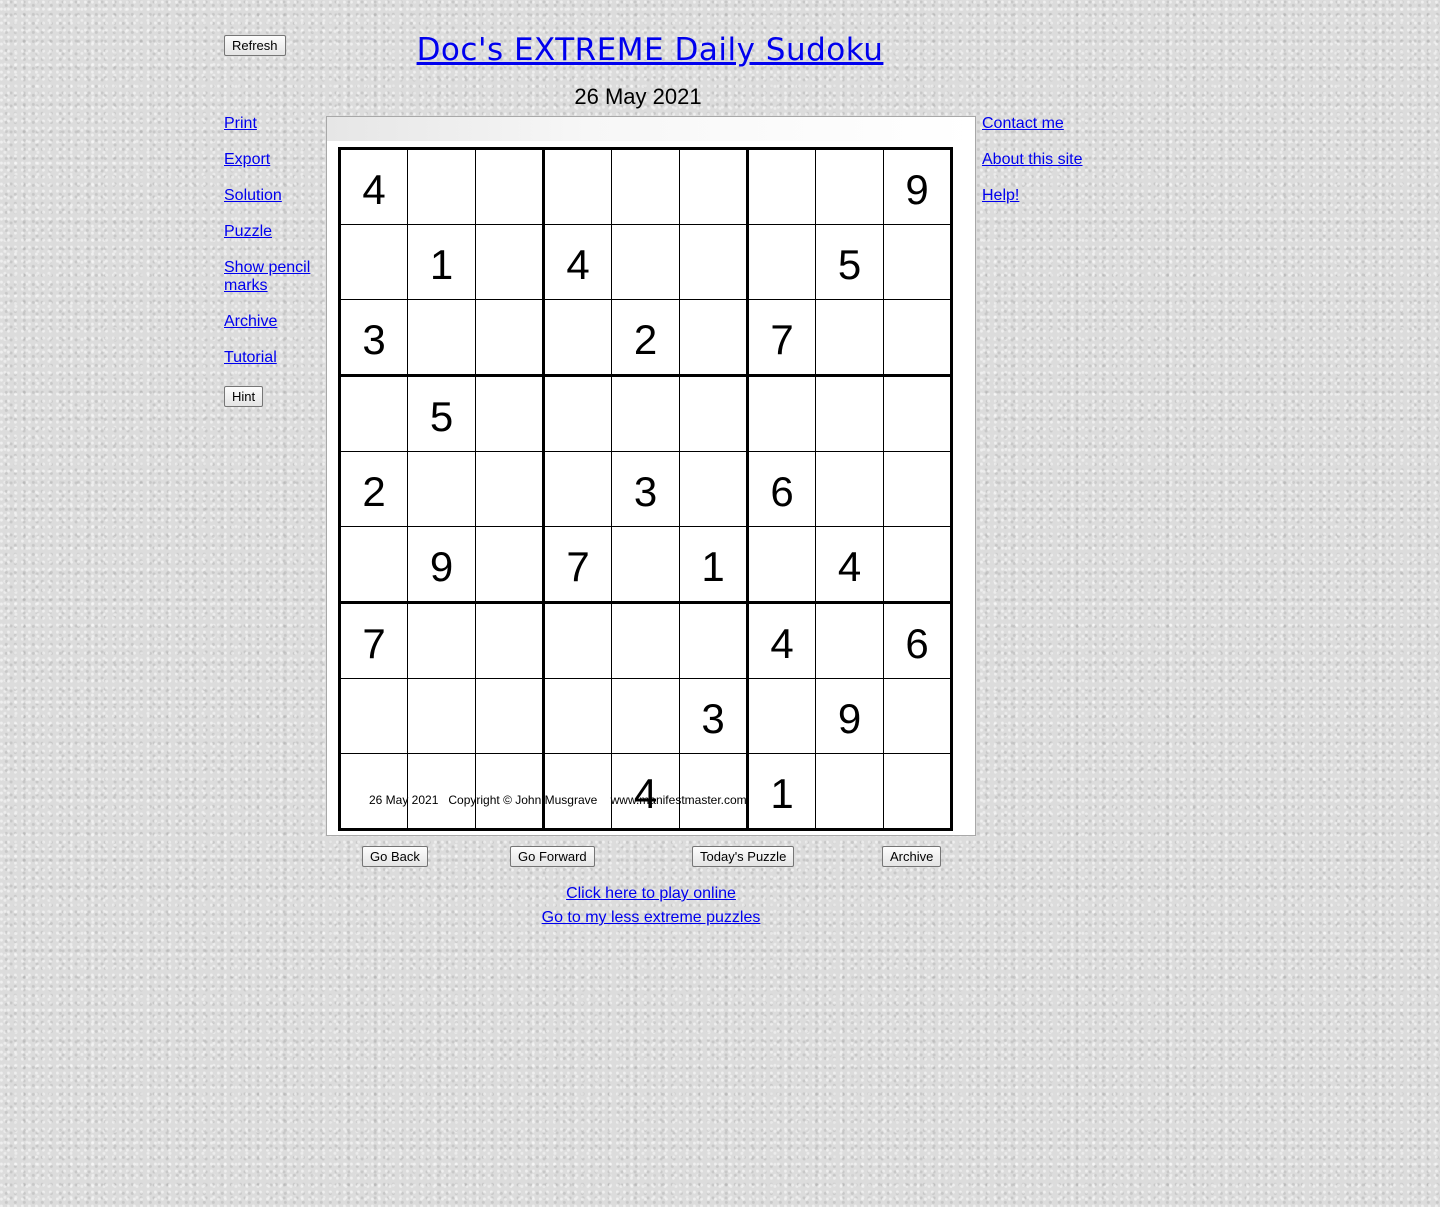 The width and height of the screenshot is (1440, 1207). Describe the element at coordinates (1052, 160) in the screenshot. I see `about-site-link: About this site` at that location.